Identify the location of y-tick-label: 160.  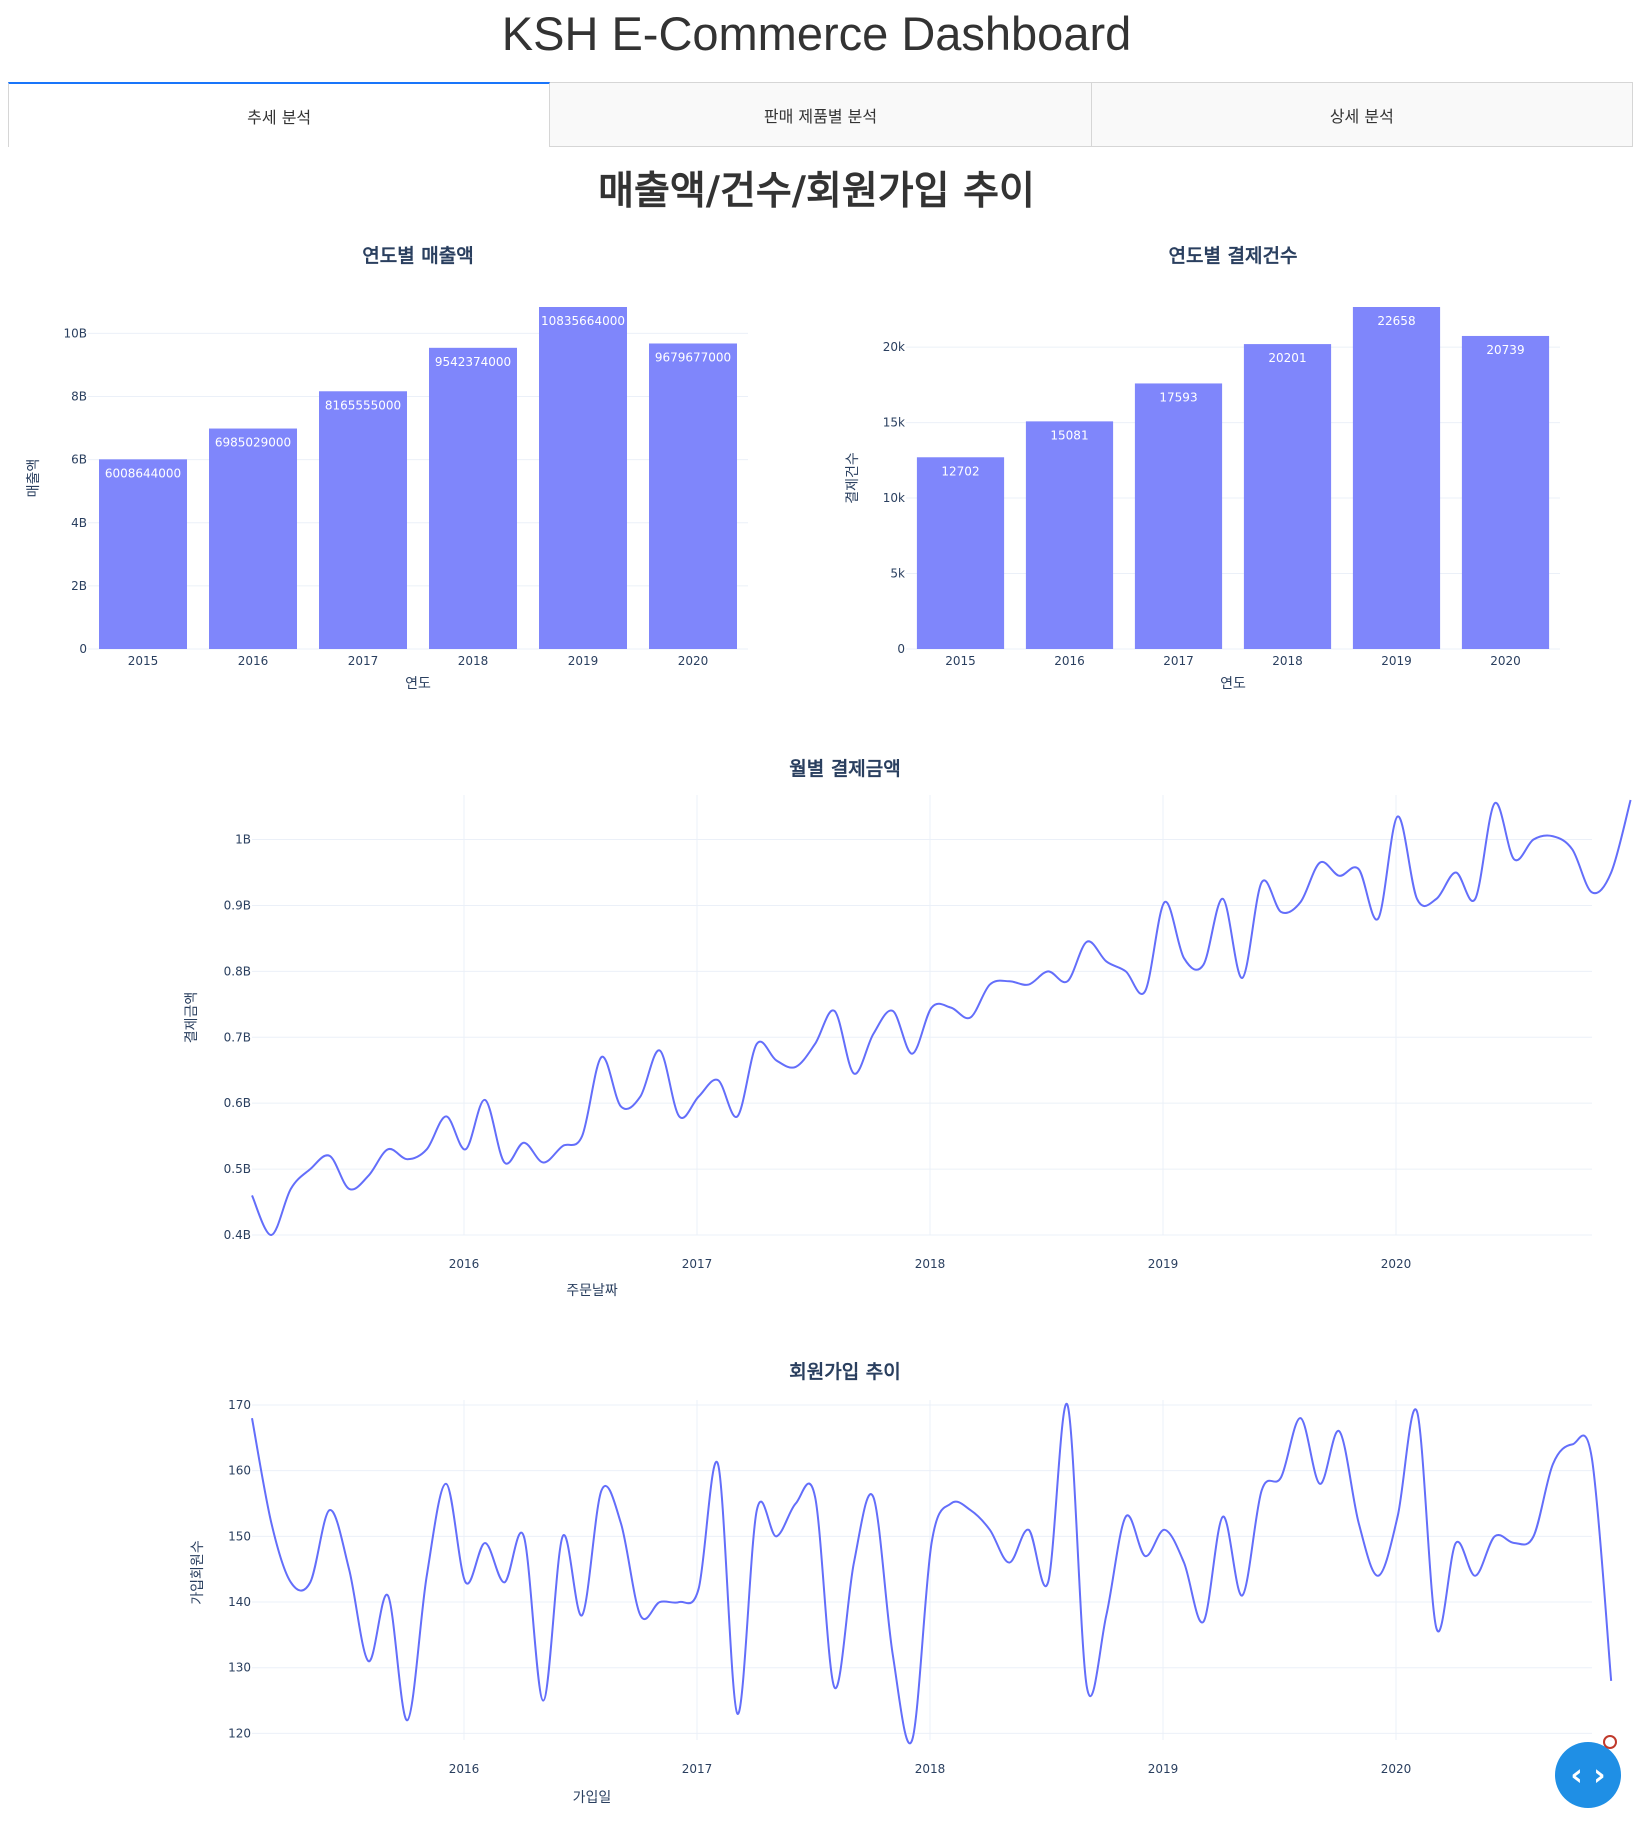
(239, 1471).